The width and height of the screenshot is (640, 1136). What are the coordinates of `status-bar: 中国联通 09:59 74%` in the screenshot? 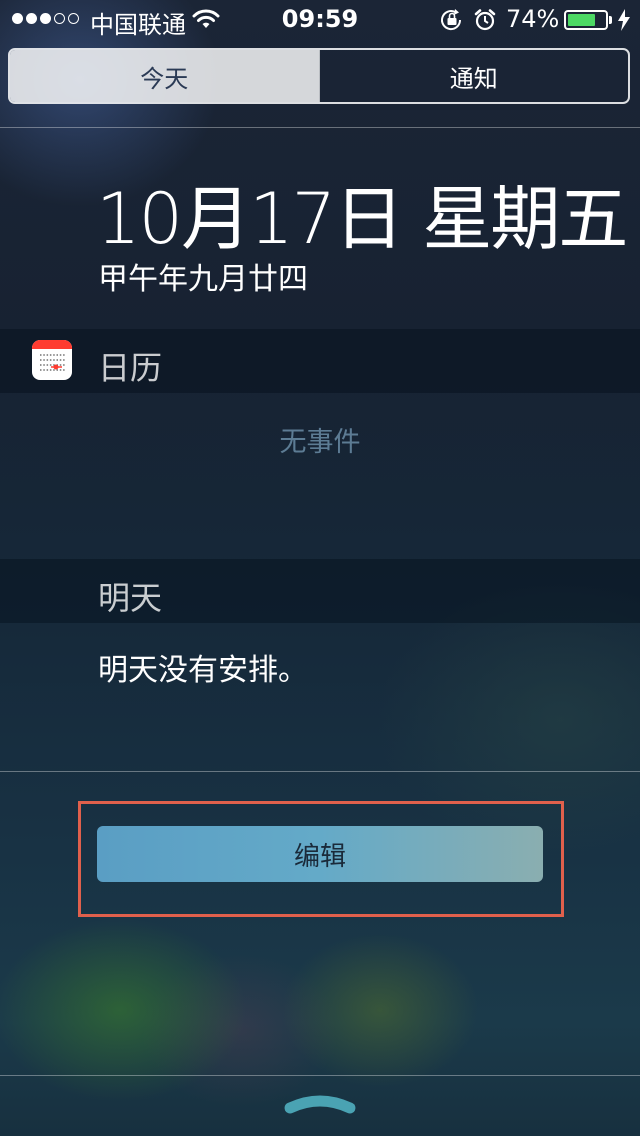 It's located at (320, 20).